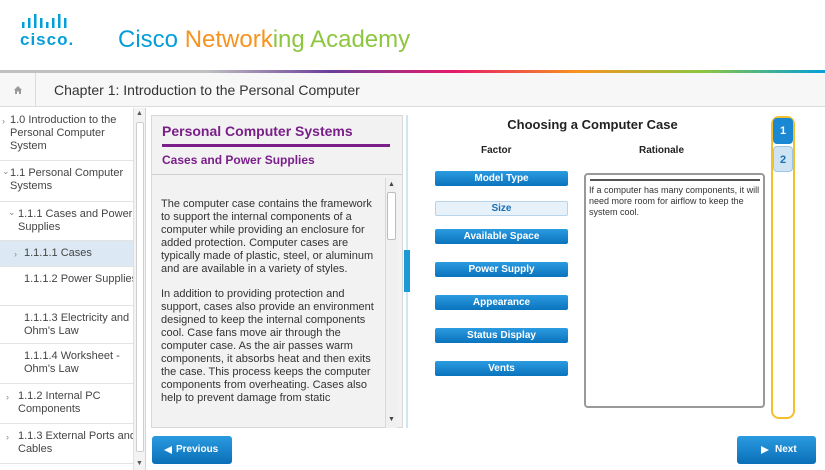  What do you see at coordinates (786, 449) in the screenshot?
I see `next-label: Next` at bounding box center [786, 449].